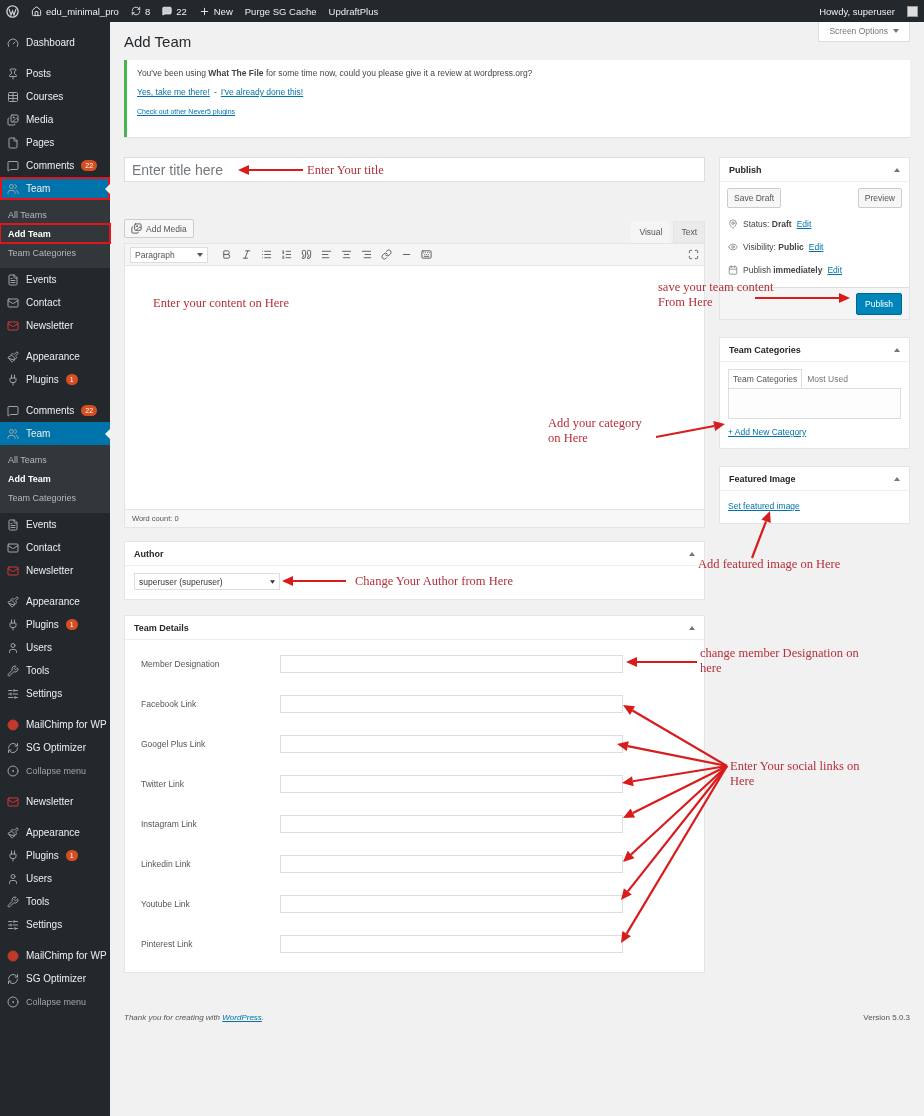 Image resolution: width=924 pixels, height=1116 pixels. Describe the element at coordinates (280, 11) in the screenshot. I see `toolbar-link: Purge SG Cache` at that location.